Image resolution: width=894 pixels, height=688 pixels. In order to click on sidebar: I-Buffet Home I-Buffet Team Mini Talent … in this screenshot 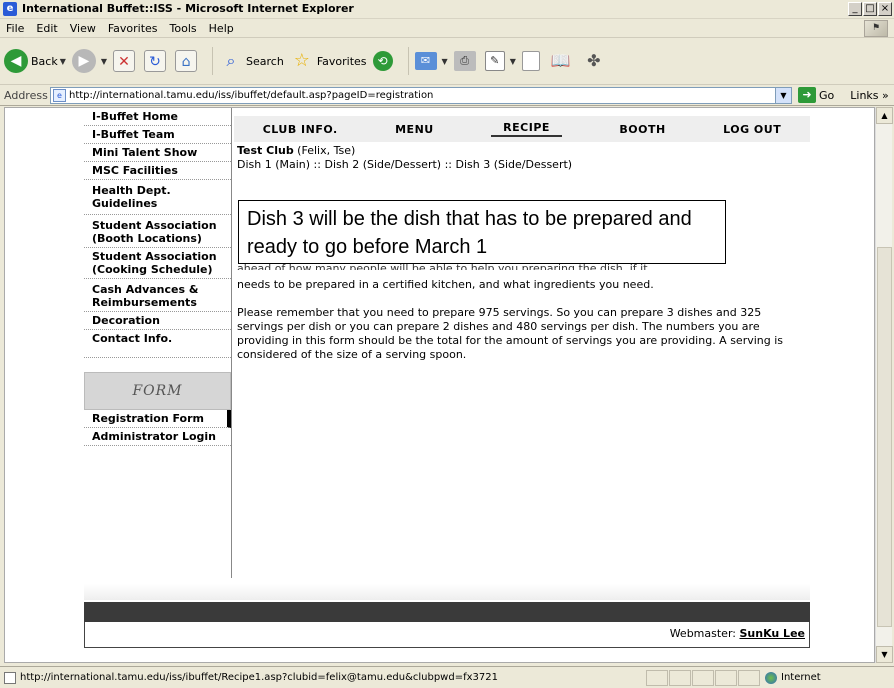, I will do `click(158, 343)`.